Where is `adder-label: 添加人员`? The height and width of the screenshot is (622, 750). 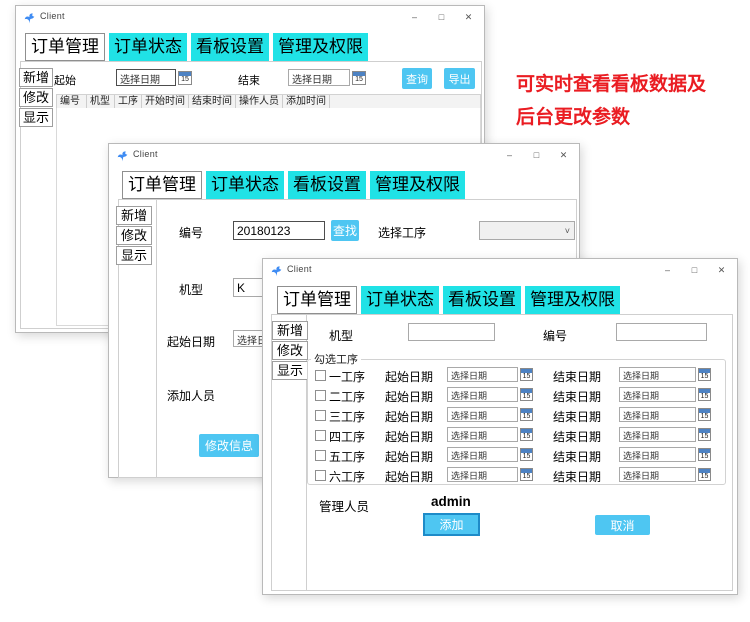
adder-label: 添加人员 is located at coordinates (191, 396).